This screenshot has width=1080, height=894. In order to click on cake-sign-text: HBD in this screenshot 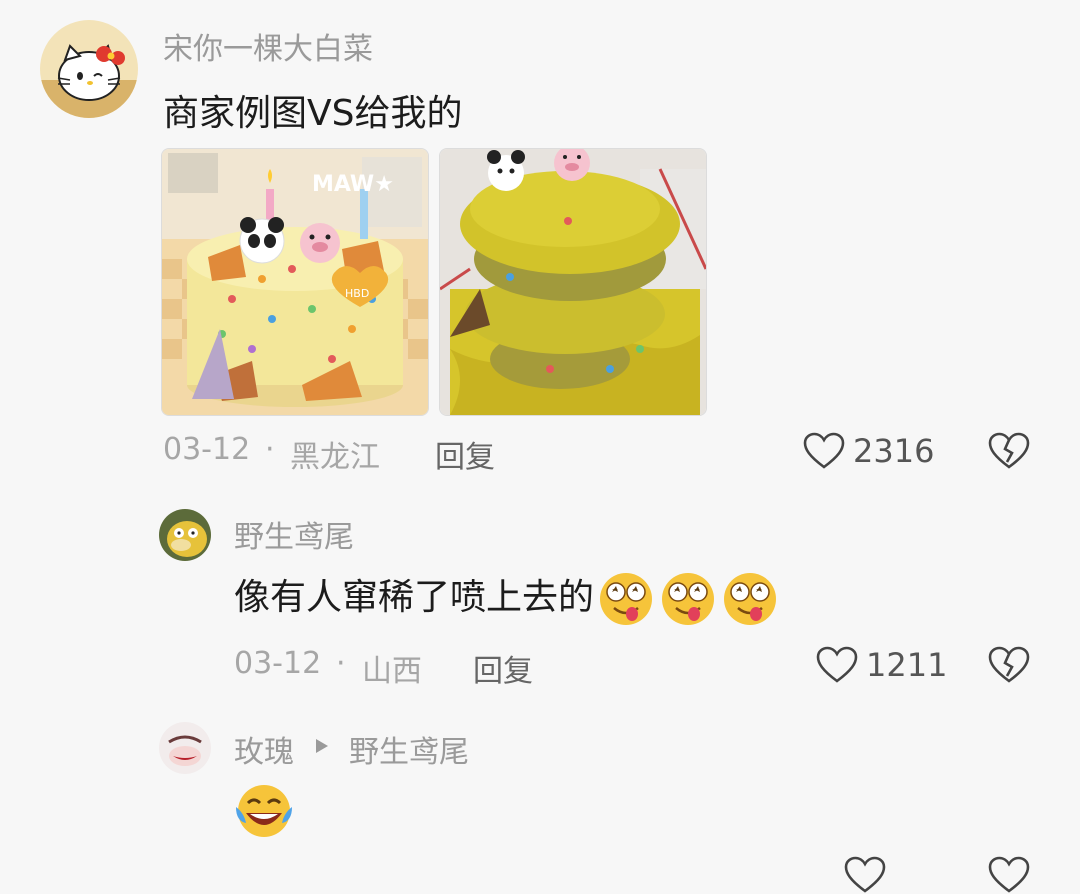, I will do `click(357, 293)`.